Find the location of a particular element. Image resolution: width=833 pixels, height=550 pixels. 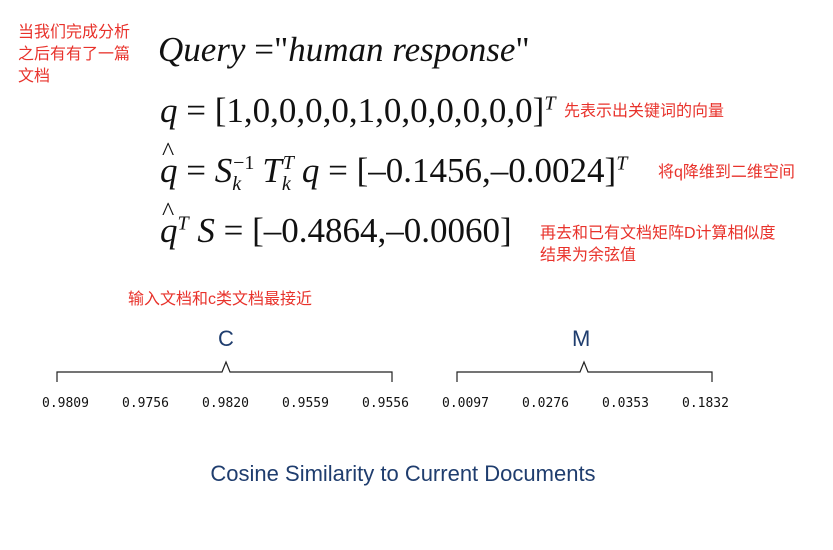

value-m2: 0.0276 is located at coordinates (545, 403).